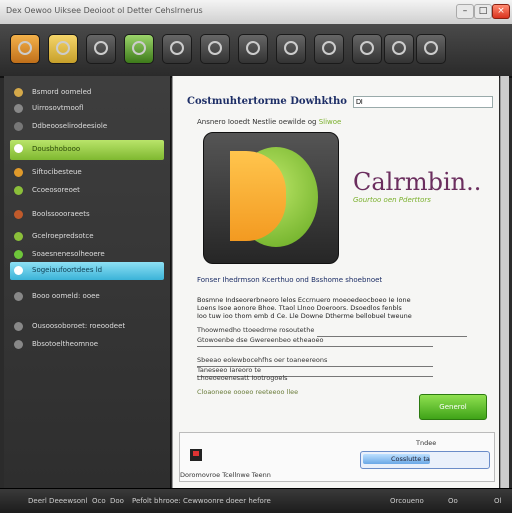  What do you see at coordinates (87, 127) in the screenshot?
I see `sidebar-item: Ddbeooselirodeesiole` at bounding box center [87, 127].